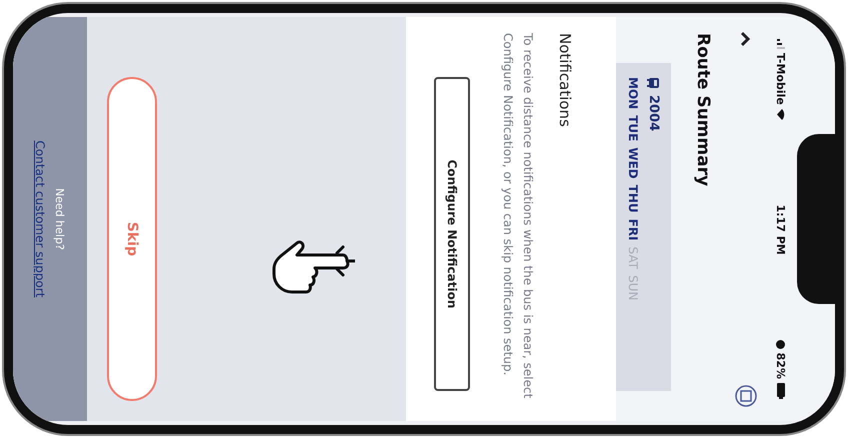 This screenshot has width=848, height=438. What do you see at coordinates (781, 44) in the screenshot?
I see `signal-icon` at bounding box center [781, 44].